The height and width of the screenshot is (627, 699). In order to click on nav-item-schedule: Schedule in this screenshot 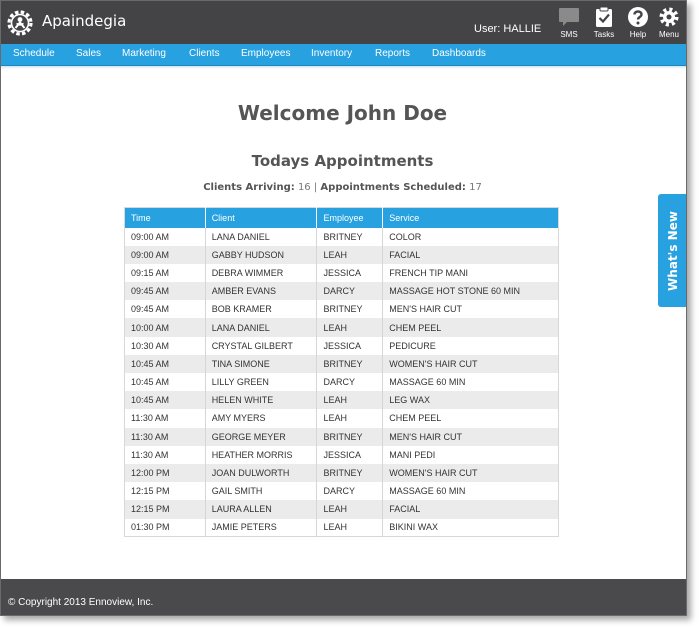, I will do `click(34, 53)`.